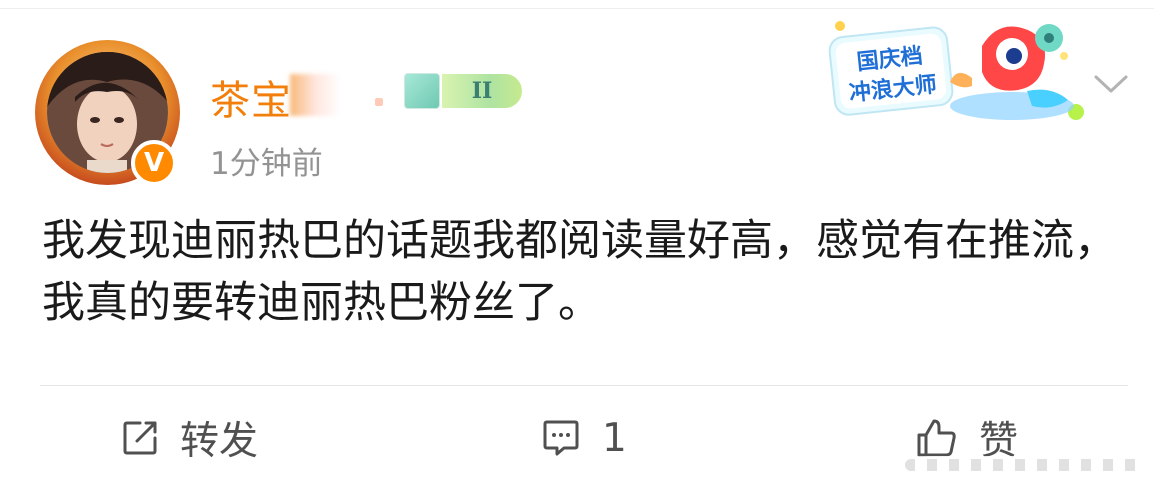  I want to click on avatar: V, so click(107, 113).